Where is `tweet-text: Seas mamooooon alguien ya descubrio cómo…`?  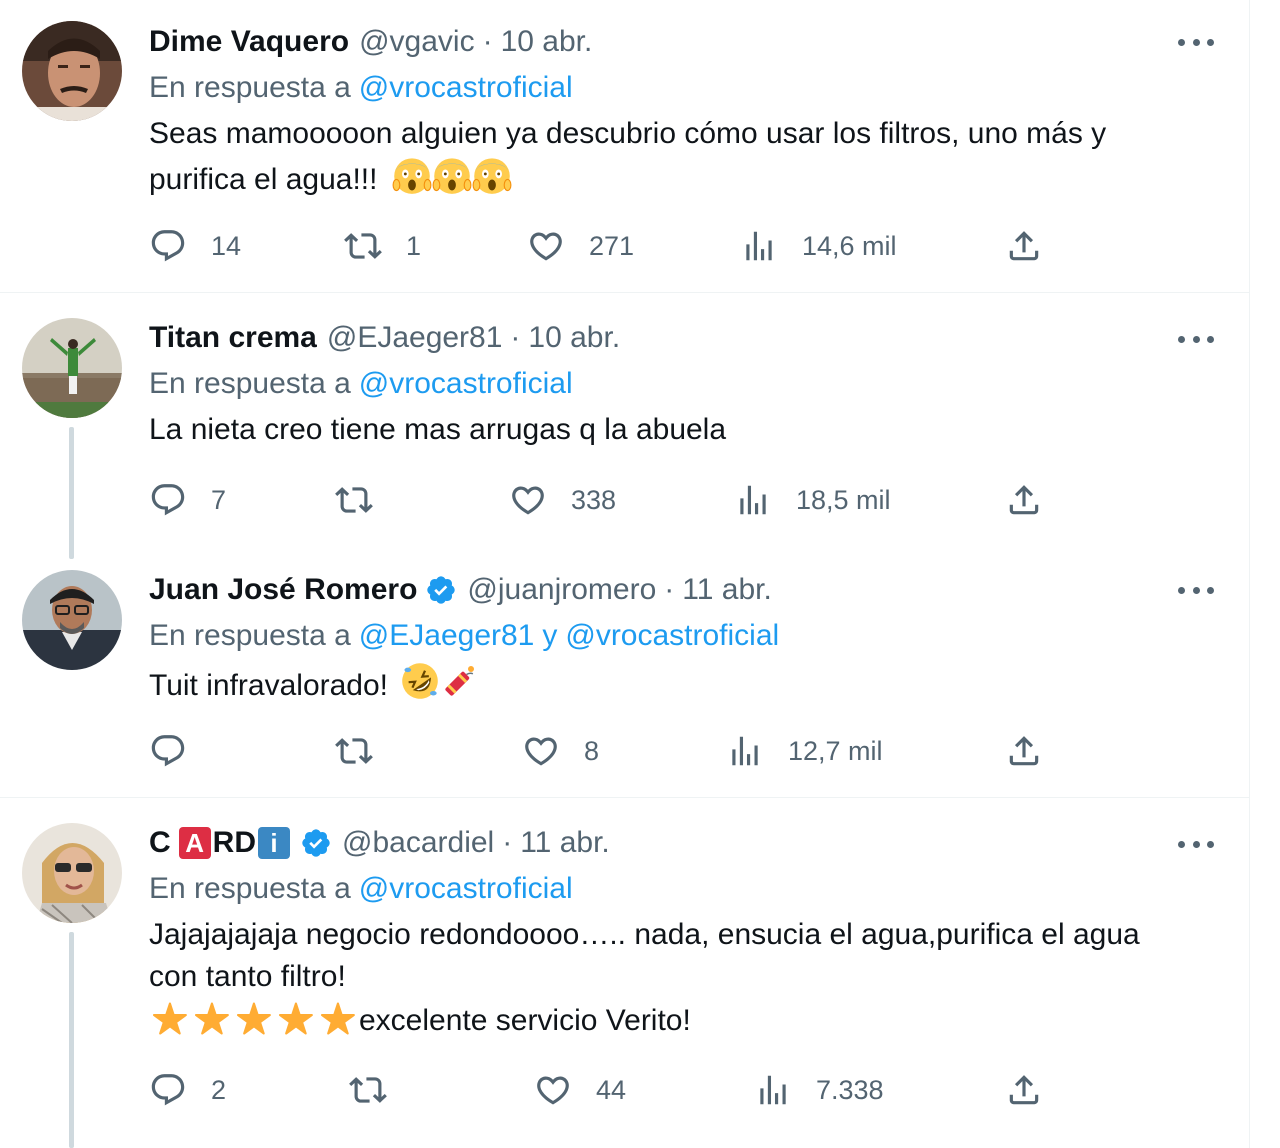 tweet-text: Seas mamooooon alguien ya descubrio cómo… is located at coordinates (689, 157).